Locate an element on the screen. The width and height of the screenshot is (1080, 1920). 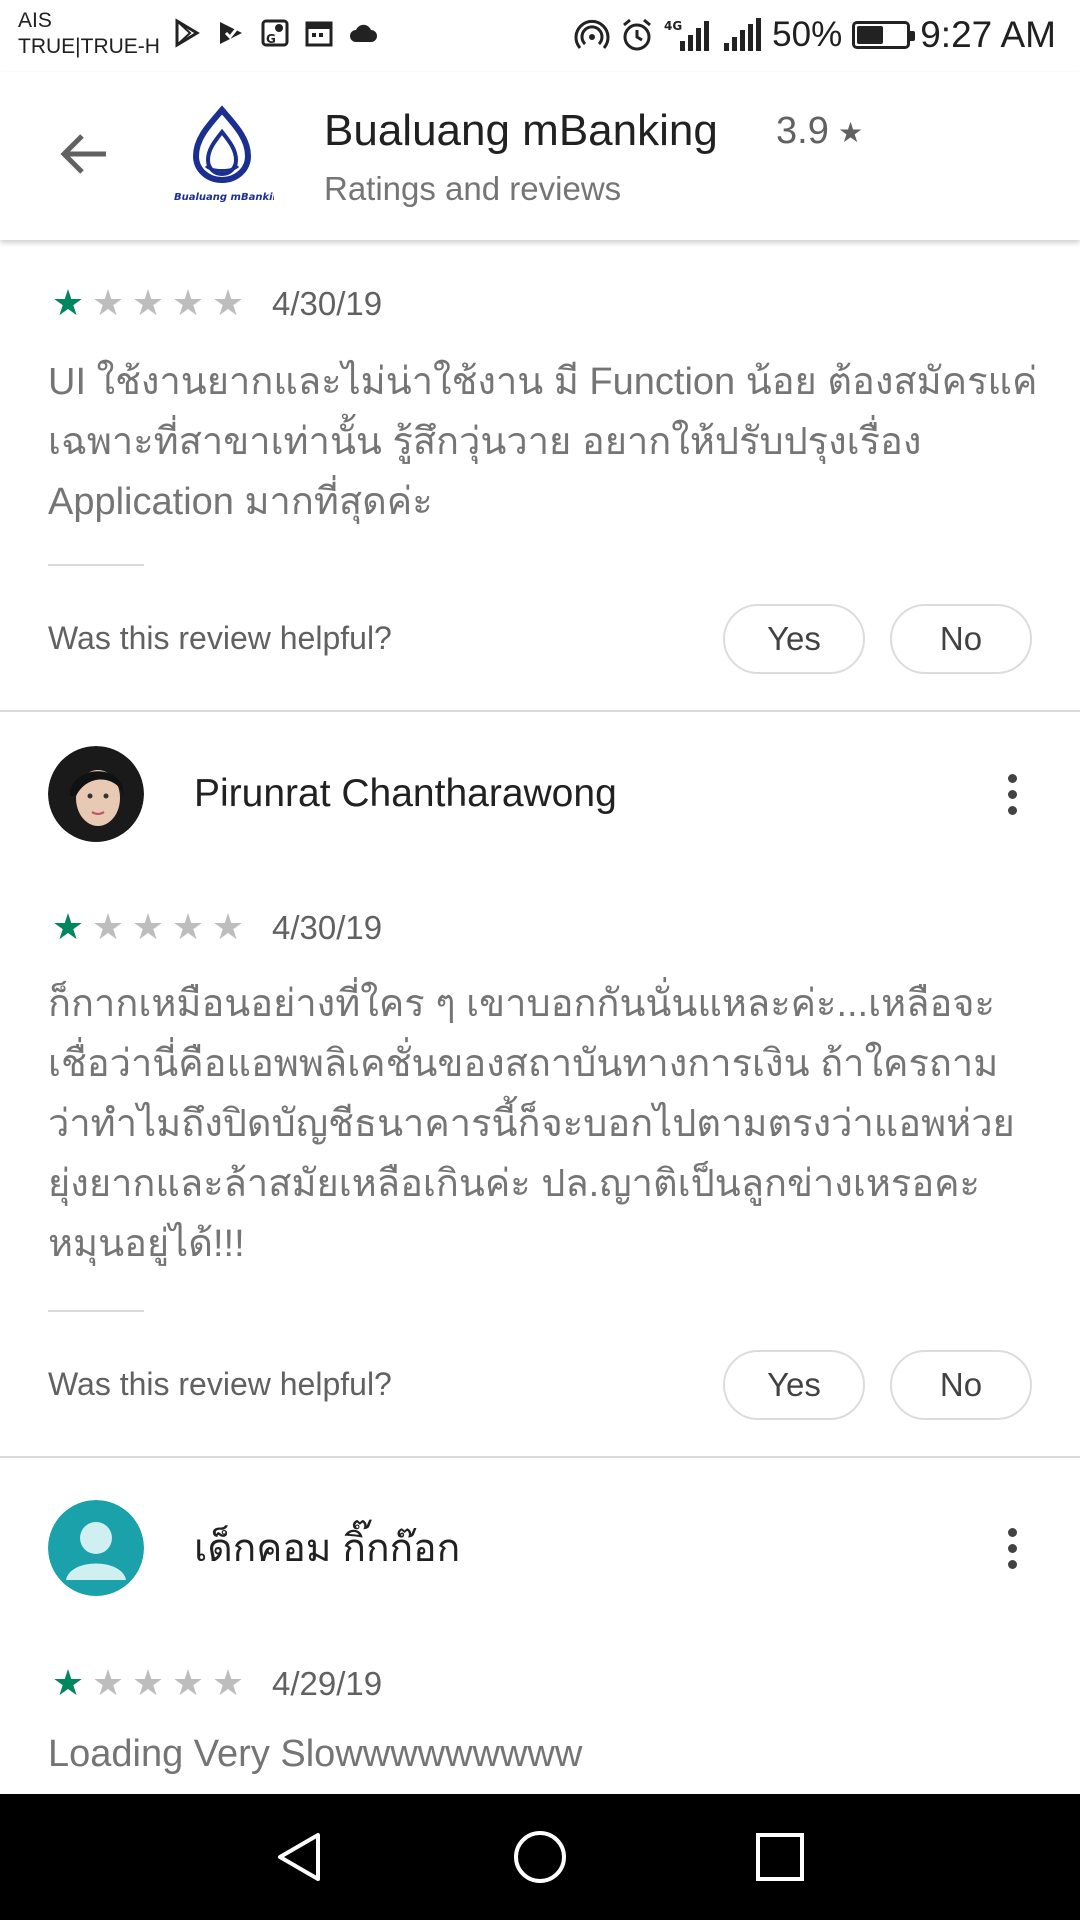
notification-icons: G is located at coordinates (275, 33).